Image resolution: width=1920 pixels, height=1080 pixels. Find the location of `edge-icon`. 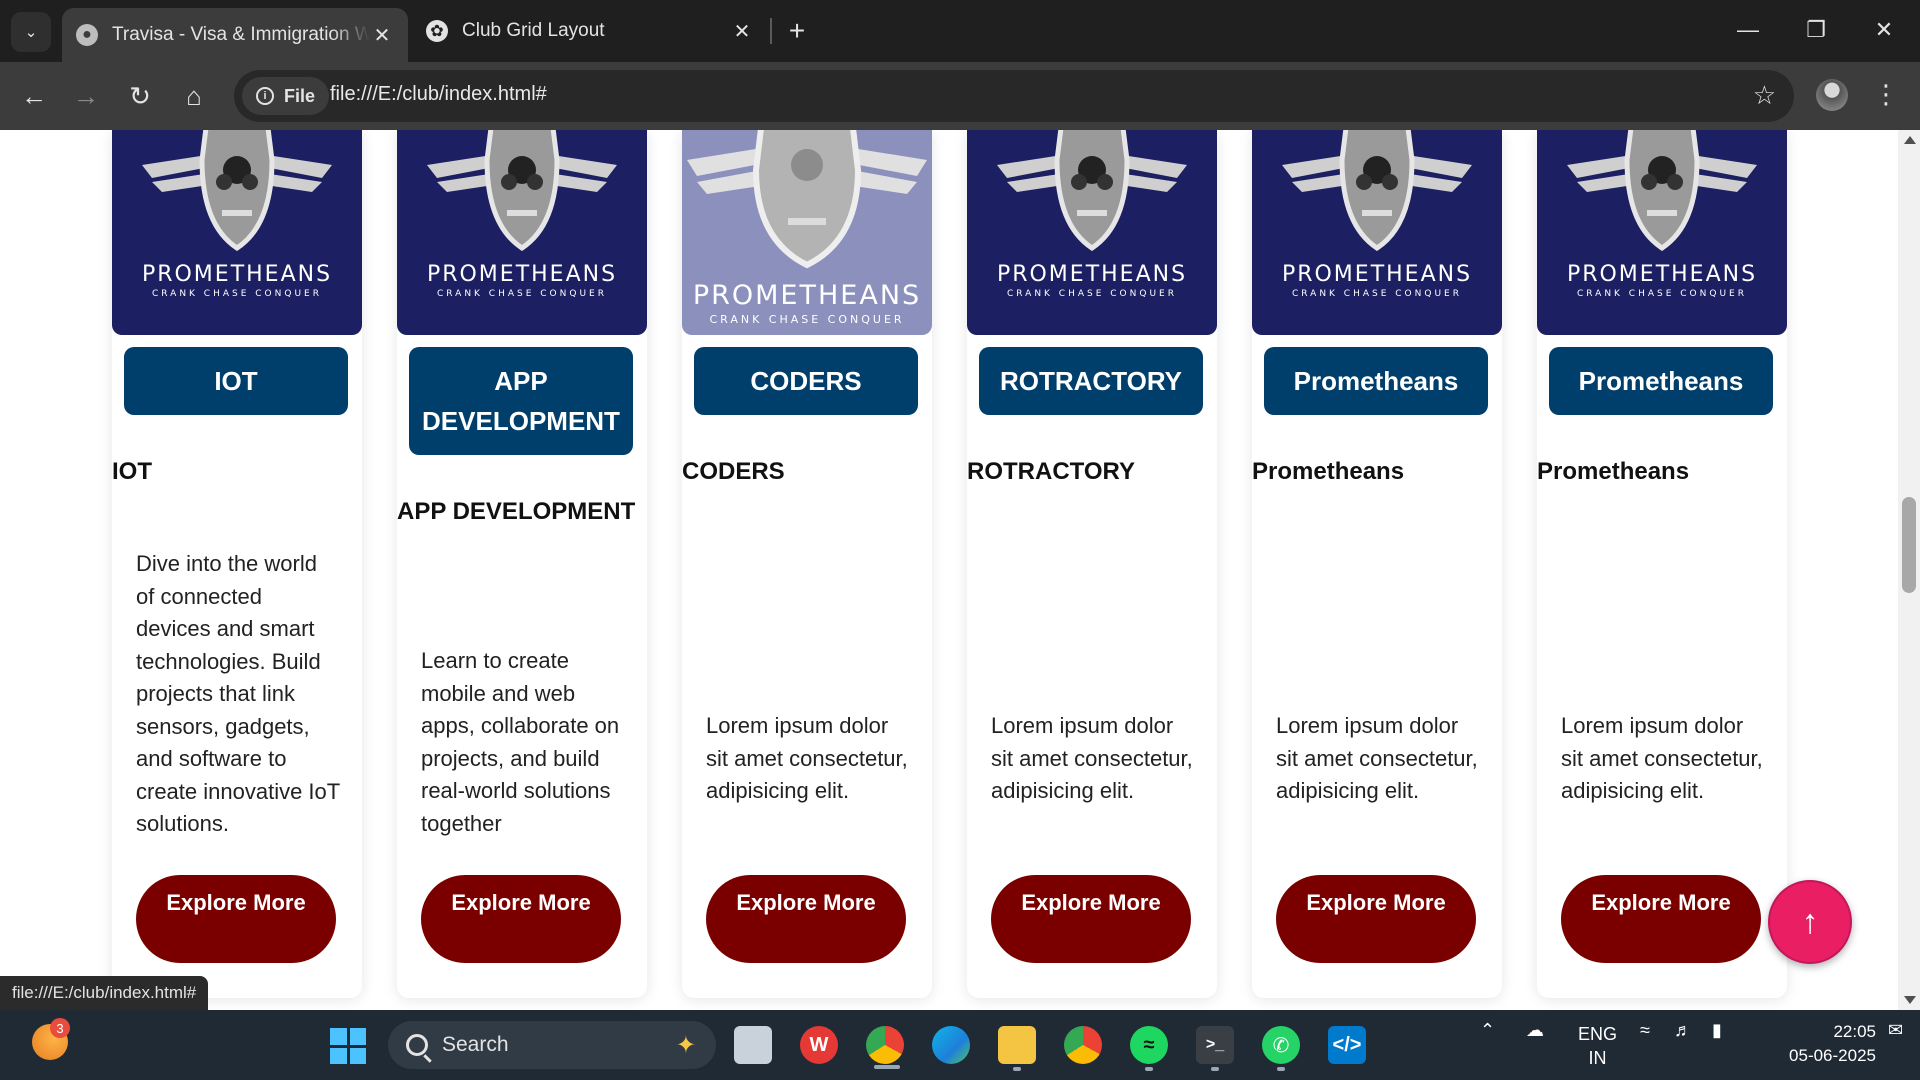

edge-icon is located at coordinates (951, 1045).